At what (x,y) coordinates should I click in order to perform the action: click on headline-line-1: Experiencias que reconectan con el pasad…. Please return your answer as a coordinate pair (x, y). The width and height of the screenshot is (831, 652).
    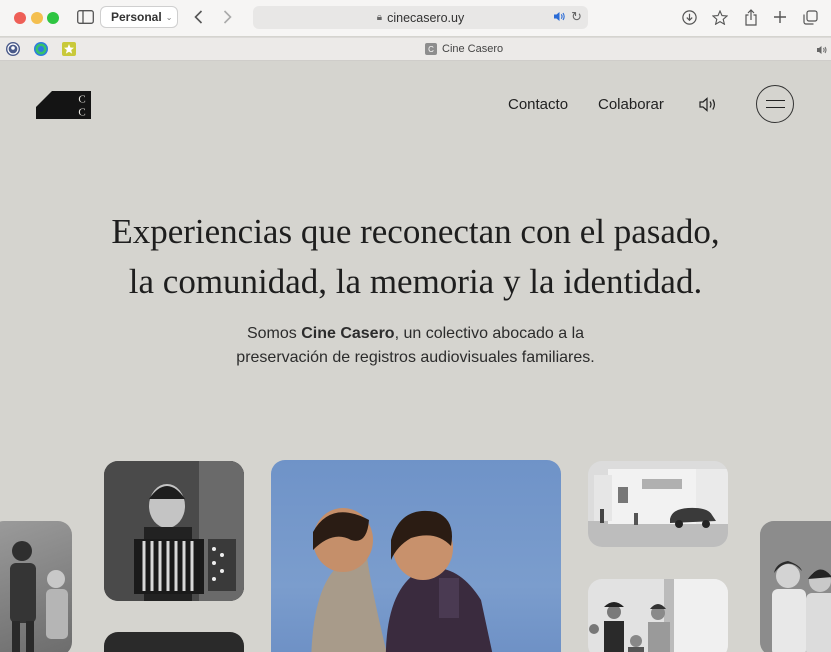
    Looking at the image, I should click on (415, 231).